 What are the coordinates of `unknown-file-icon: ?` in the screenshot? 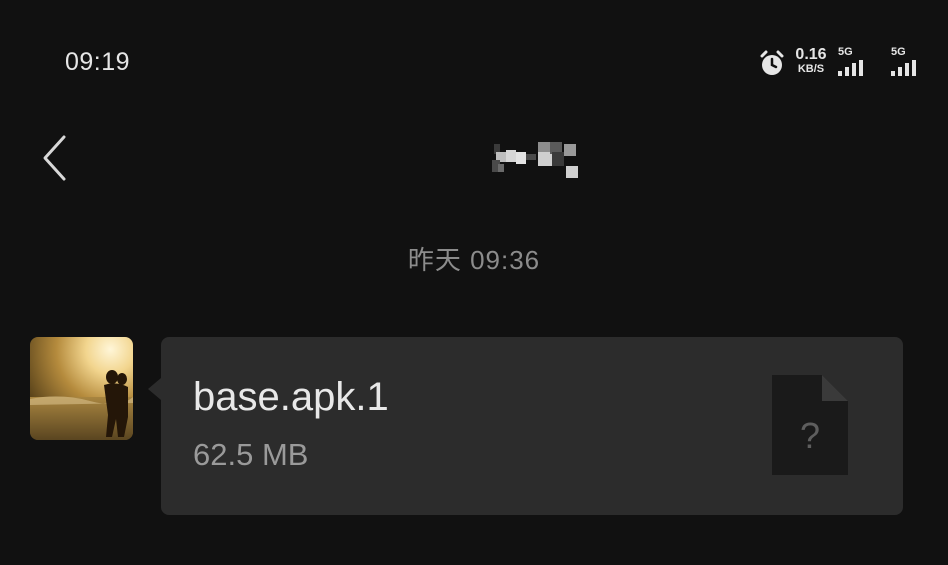 It's located at (810, 425).